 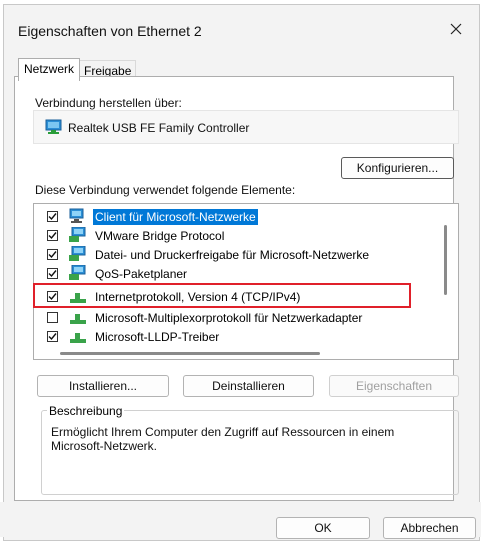 I want to click on list-item: QoS-Paketplaner, so click(x=246, y=273).